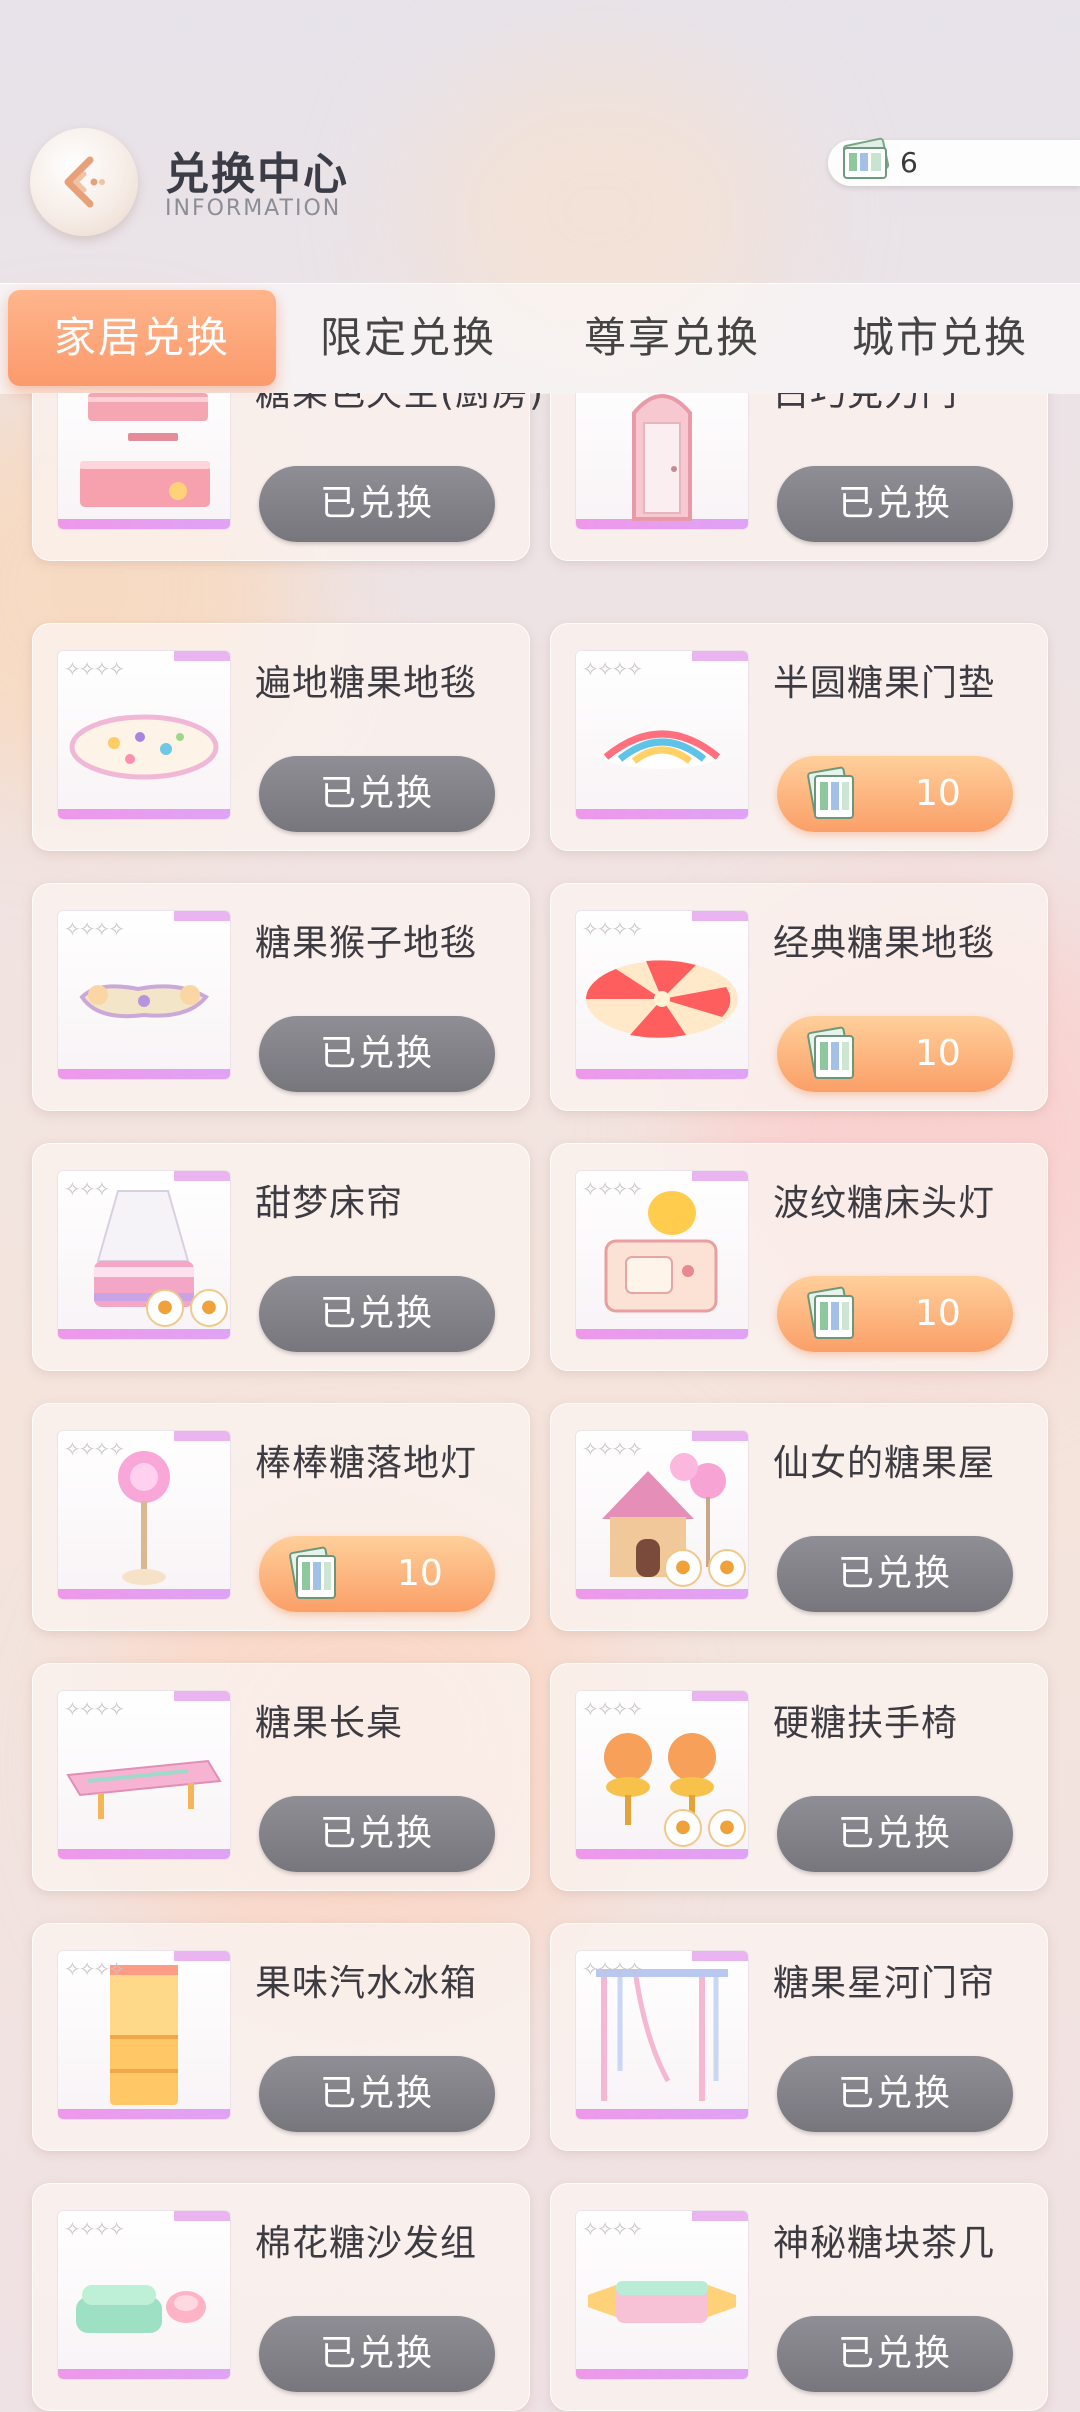 The height and width of the screenshot is (2412, 1080). What do you see at coordinates (662, 457) in the screenshot?
I see `door-icon` at bounding box center [662, 457].